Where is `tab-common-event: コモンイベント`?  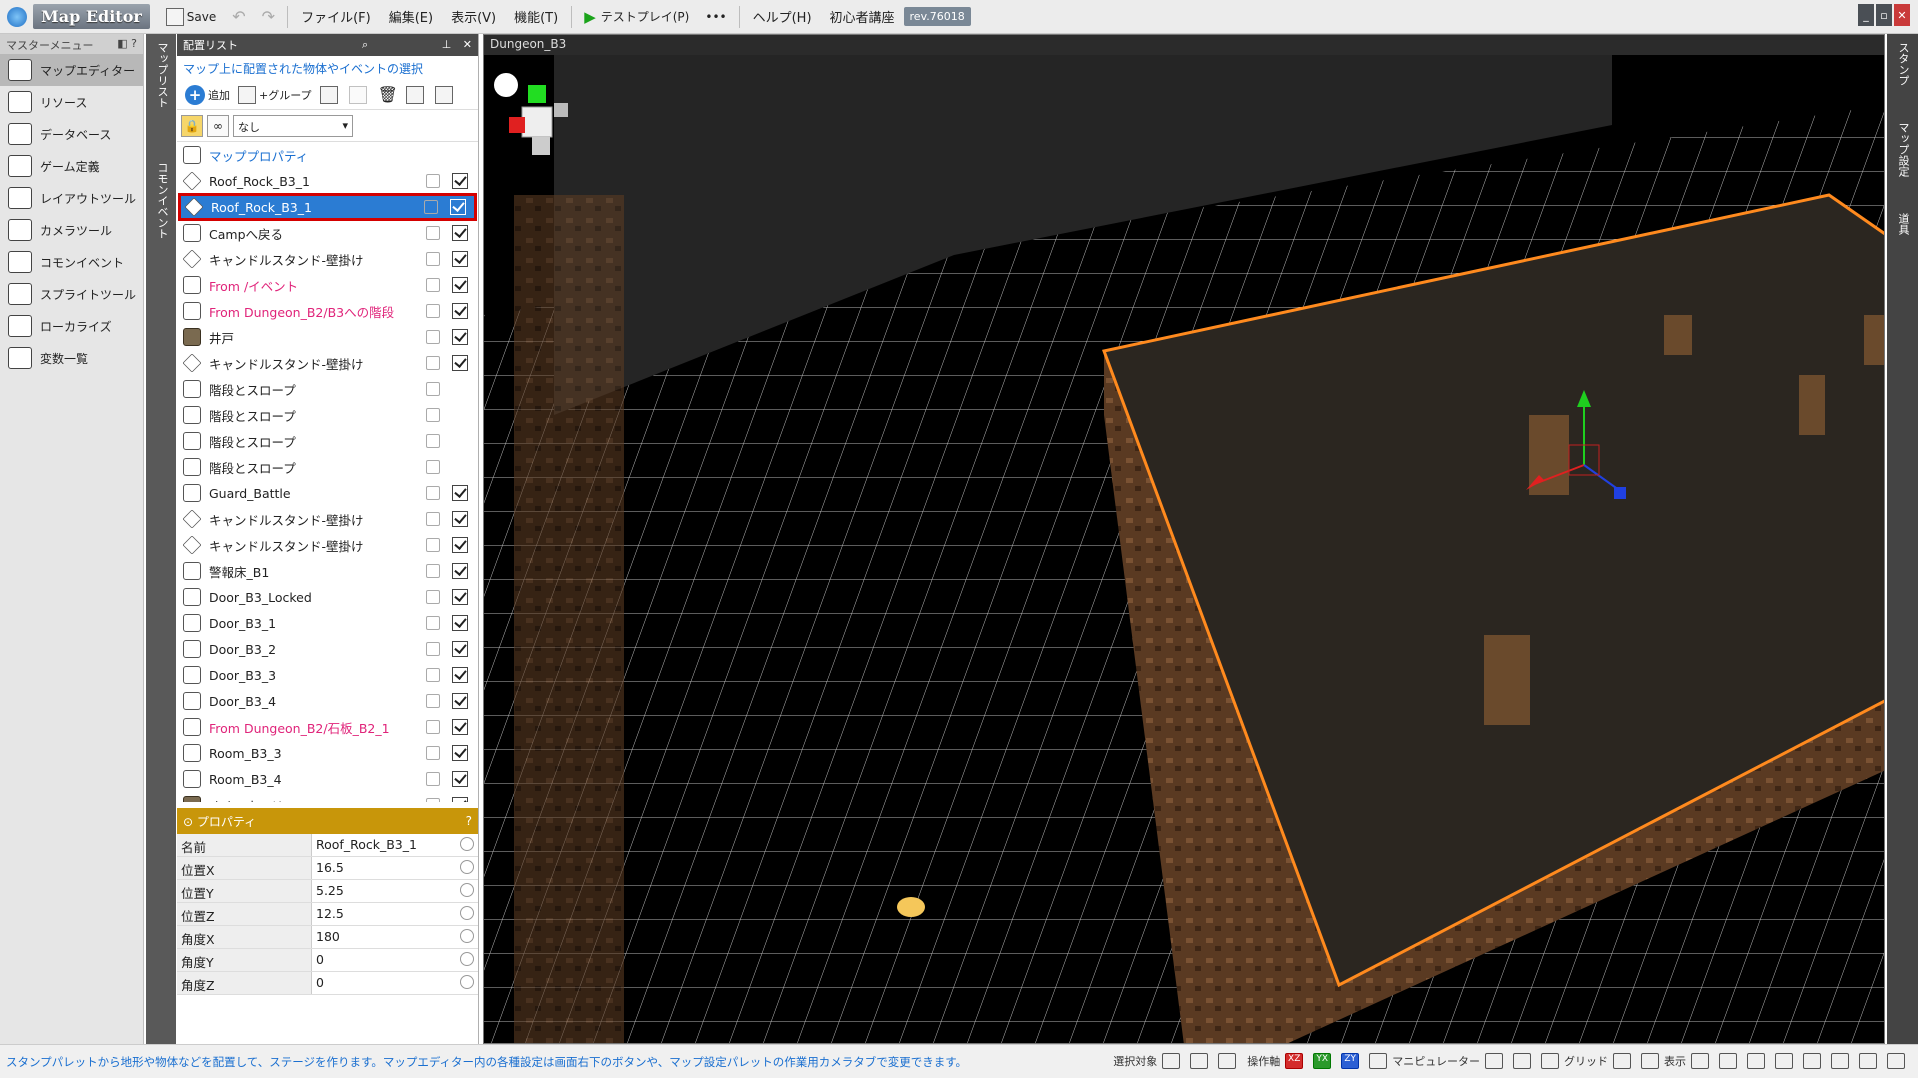
tab-common-event: コモンイベント is located at coordinates (162, 214).